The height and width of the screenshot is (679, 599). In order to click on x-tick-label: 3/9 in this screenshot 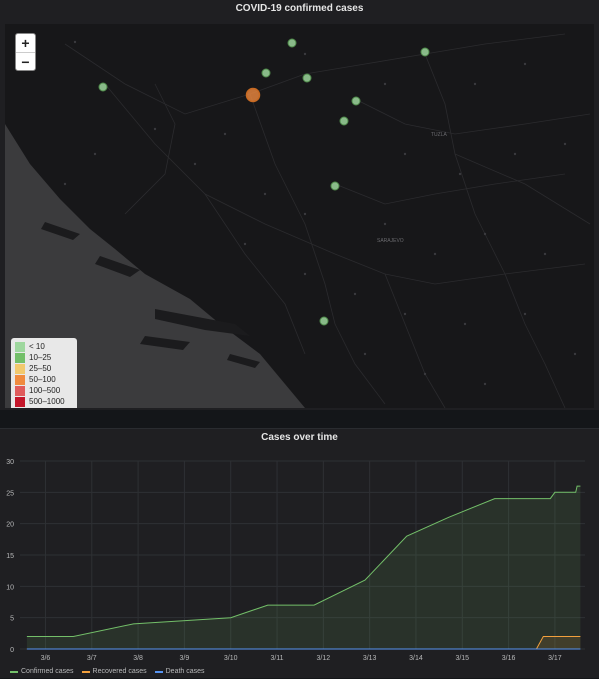, I will do `click(185, 658)`.